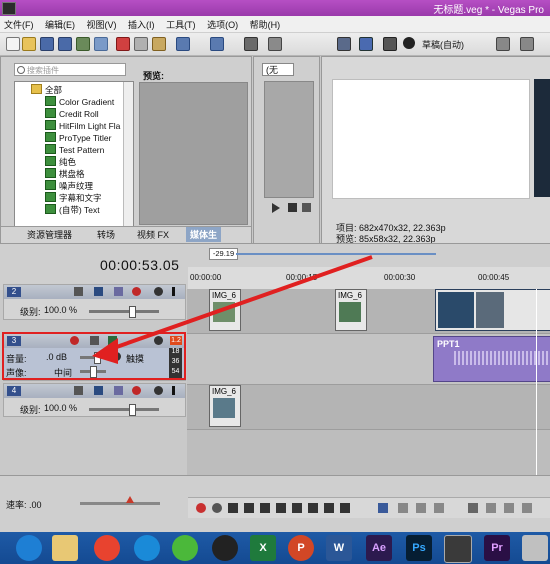 This screenshot has width=550, height=564. Describe the element at coordinates (82, 125) in the screenshot. I see `tree-item: HitFilm Light Fla` at that location.